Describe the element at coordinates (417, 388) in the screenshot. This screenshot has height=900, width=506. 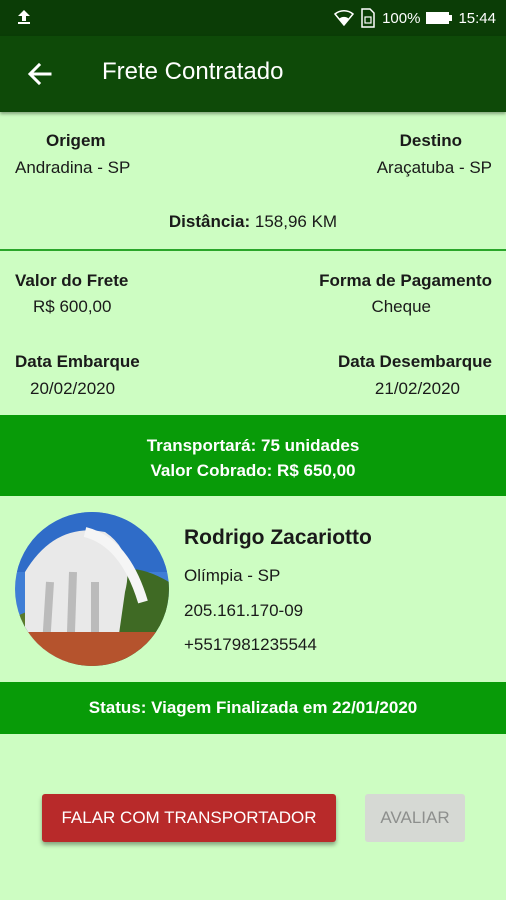
I see `disembark-date-value: 21/02/2020` at that location.